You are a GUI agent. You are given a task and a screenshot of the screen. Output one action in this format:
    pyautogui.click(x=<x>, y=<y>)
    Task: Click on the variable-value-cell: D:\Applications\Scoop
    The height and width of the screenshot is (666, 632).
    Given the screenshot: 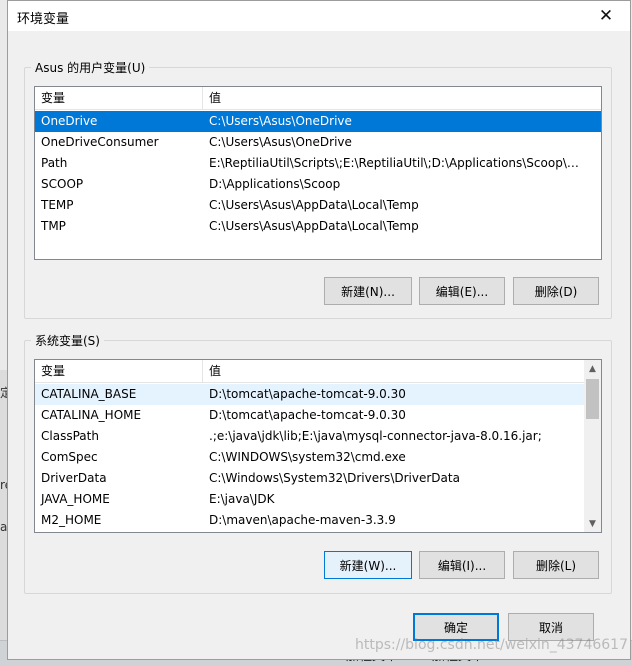 What is the action you would take?
    pyautogui.click(x=275, y=184)
    